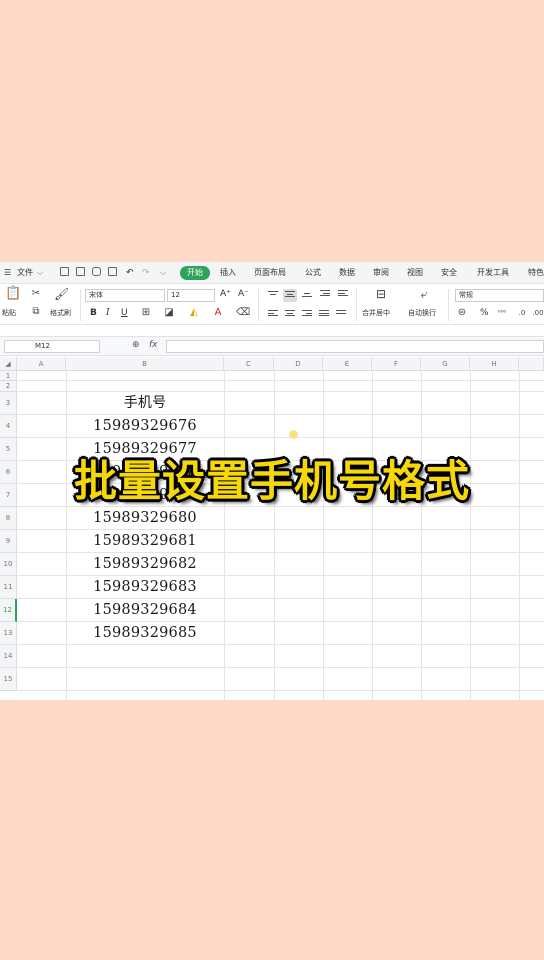 The height and width of the screenshot is (960, 544). What do you see at coordinates (307, 297) in the screenshot?
I see `align-bottom-icon` at bounding box center [307, 297].